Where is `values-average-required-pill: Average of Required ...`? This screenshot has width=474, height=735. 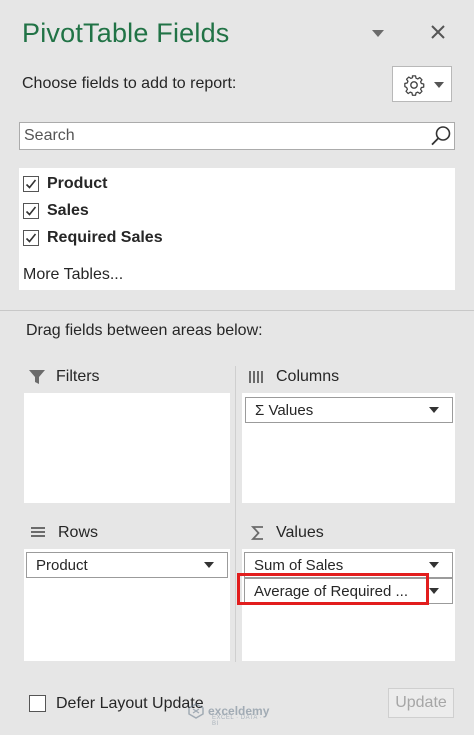 values-average-required-pill: Average of Required ... is located at coordinates (348, 591).